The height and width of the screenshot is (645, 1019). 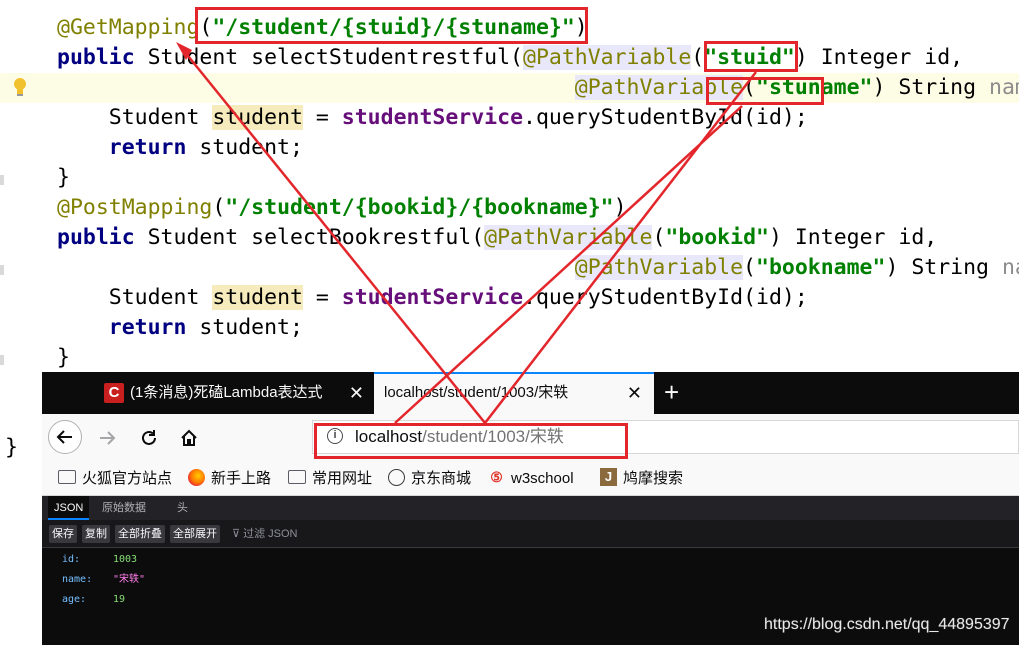 What do you see at coordinates (125, 559) in the screenshot?
I see `json-value: 1003` at bounding box center [125, 559].